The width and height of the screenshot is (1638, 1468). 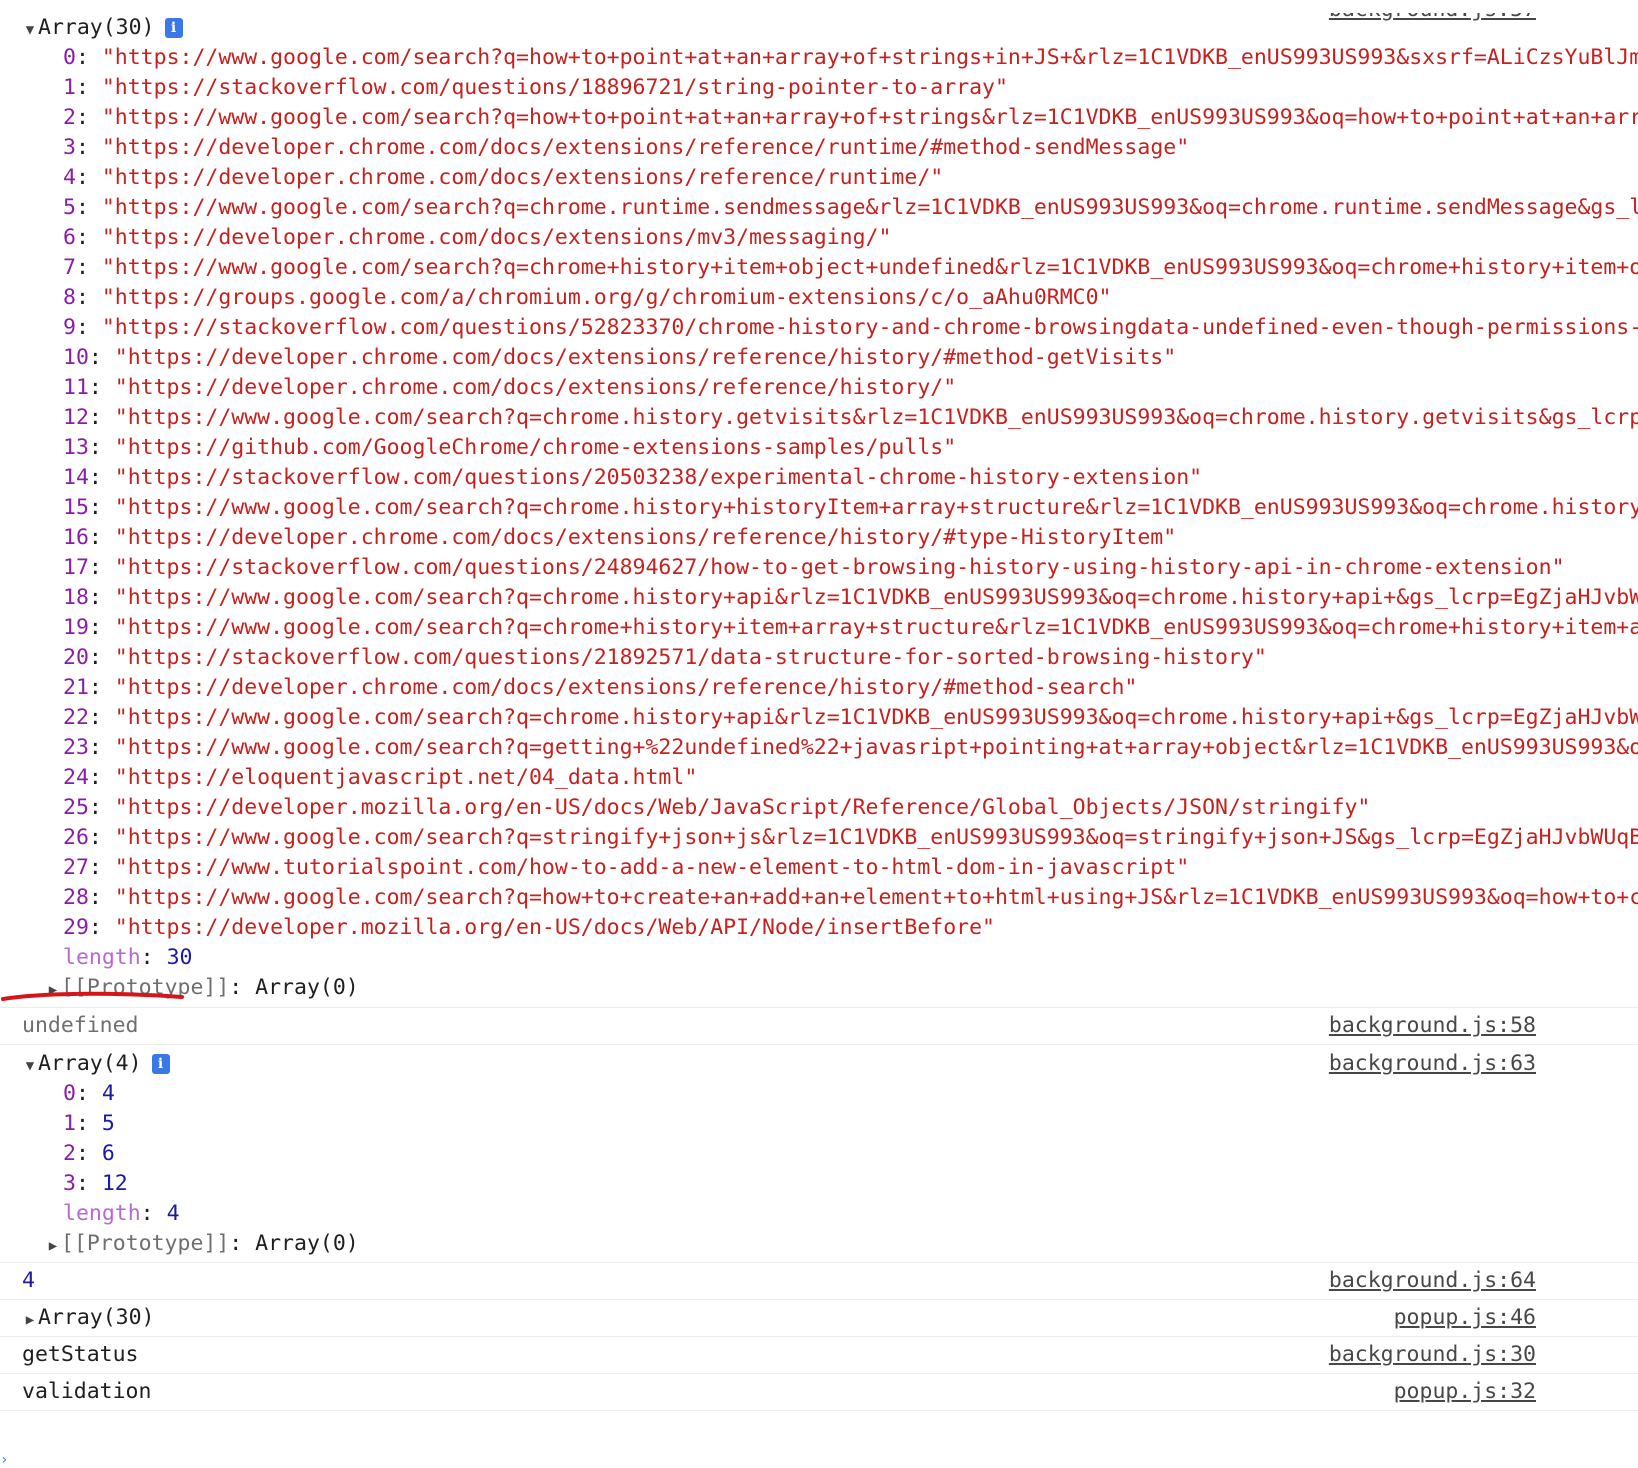 I want to click on array-entry: 1: 5, so click(x=89, y=1123).